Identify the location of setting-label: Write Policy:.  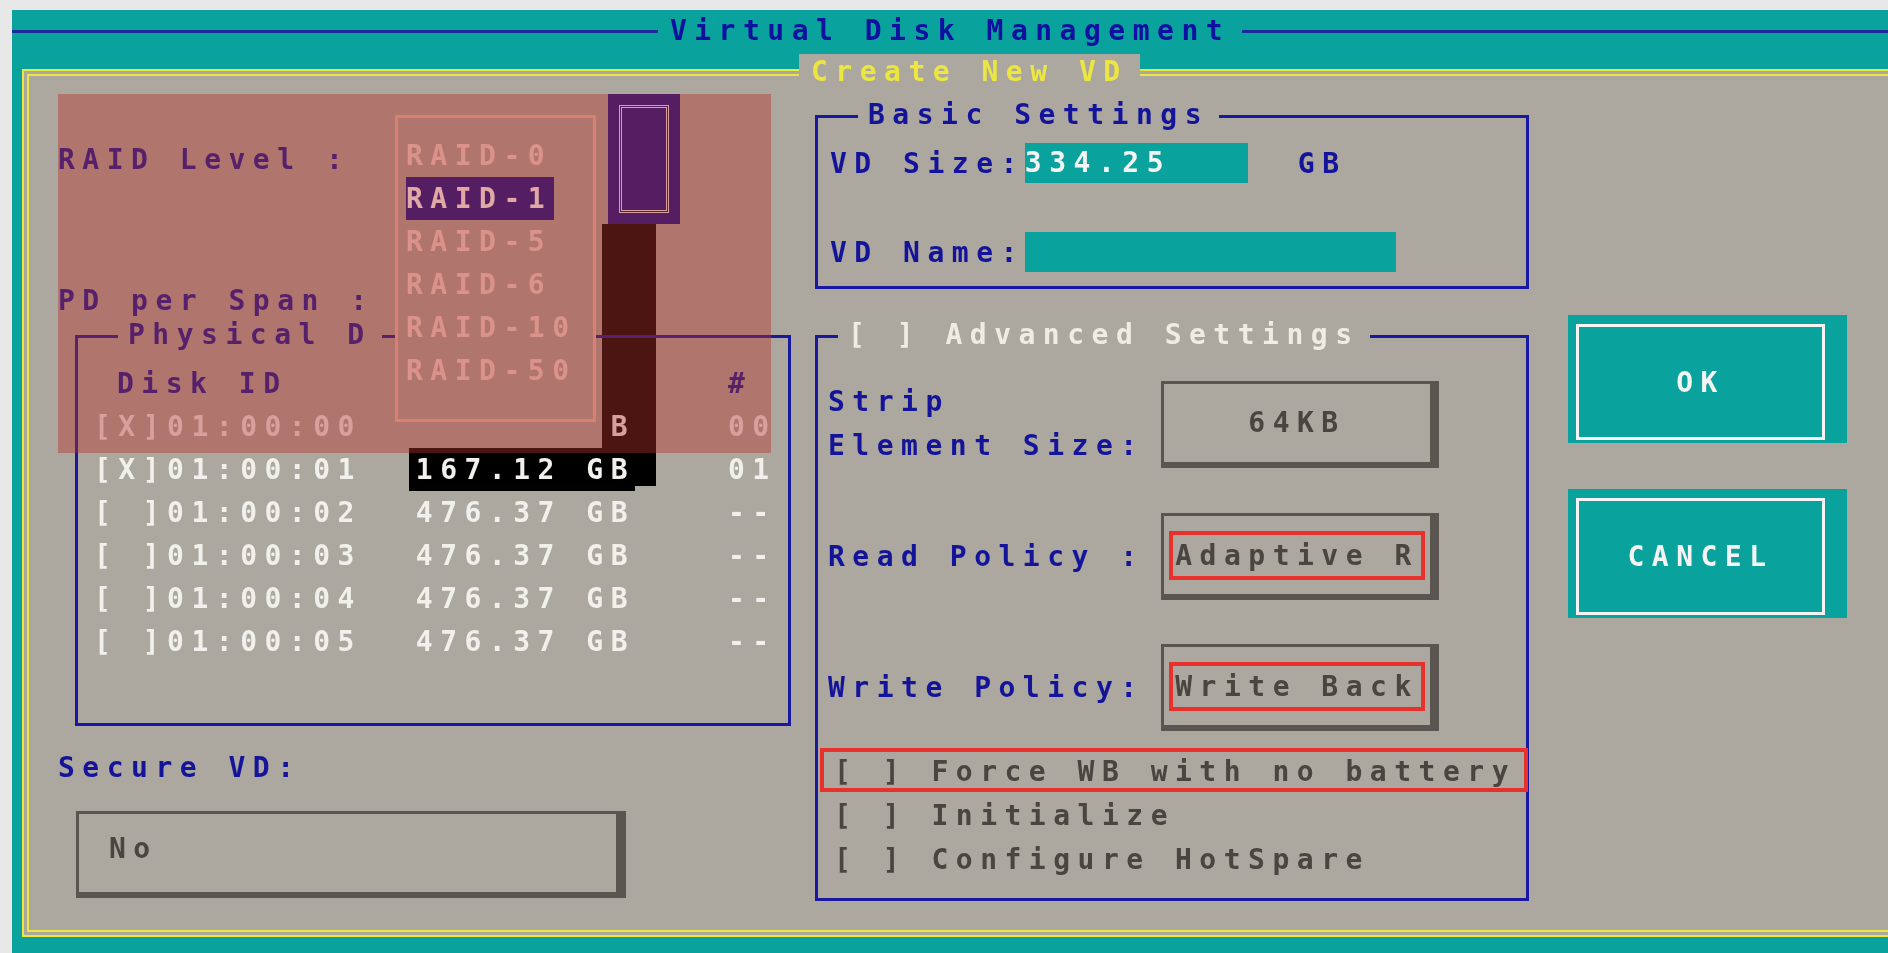
(987, 687).